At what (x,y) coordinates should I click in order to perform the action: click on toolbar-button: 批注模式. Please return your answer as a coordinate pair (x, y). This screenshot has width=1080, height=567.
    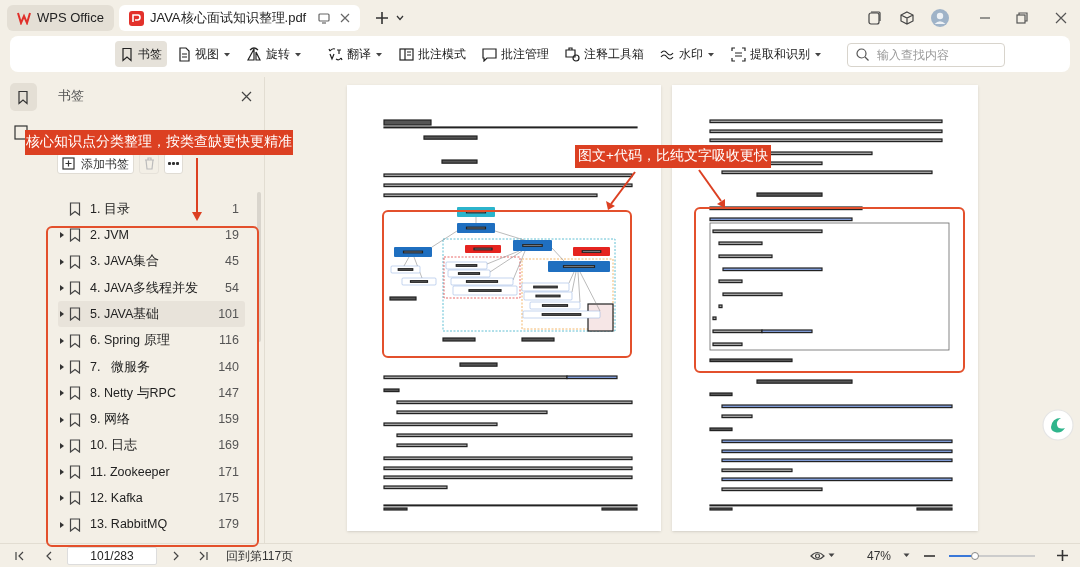
    Looking at the image, I should click on (432, 54).